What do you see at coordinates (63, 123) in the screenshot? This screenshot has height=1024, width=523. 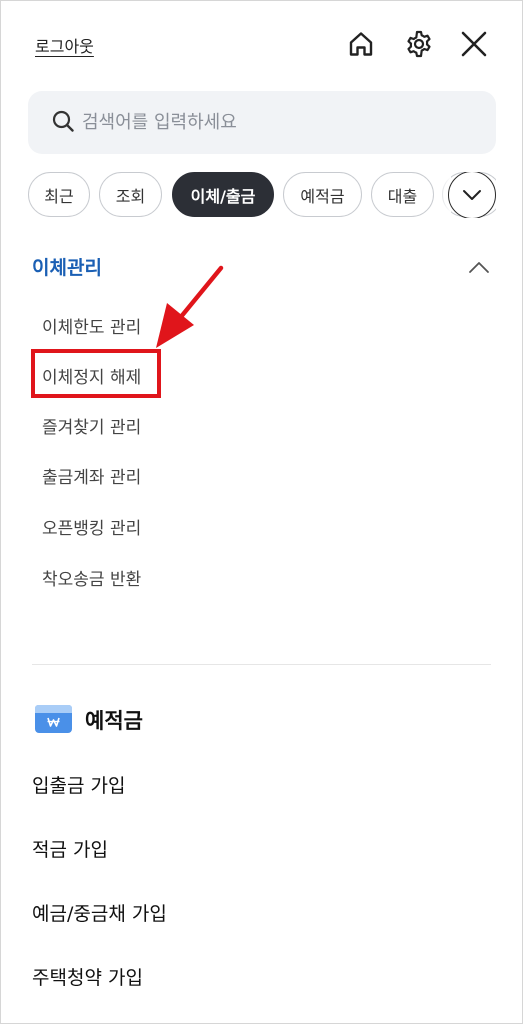 I see `search-icon` at bounding box center [63, 123].